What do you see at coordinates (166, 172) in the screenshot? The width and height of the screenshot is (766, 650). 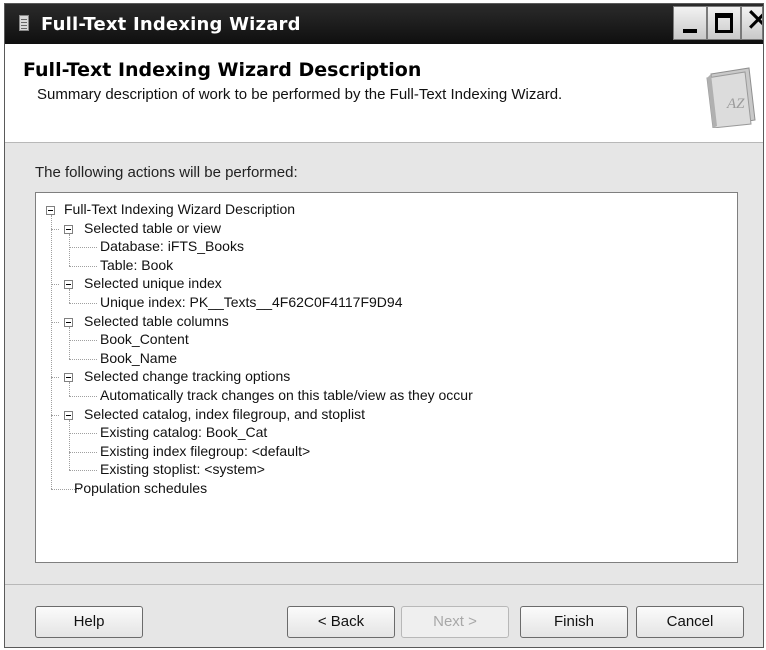 I see `actions-label: The following actions will be performed:` at bounding box center [166, 172].